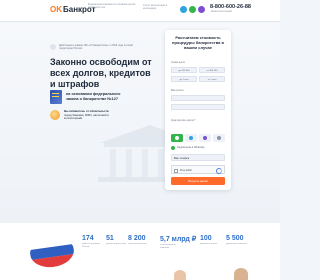 Image resolution: width=320 pixels, height=280 pixels. What do you see at coordinates (168, 246) in the screenshot?
I see `stat-caption: списали долгов клиентов` at bounding box center [168, 246].